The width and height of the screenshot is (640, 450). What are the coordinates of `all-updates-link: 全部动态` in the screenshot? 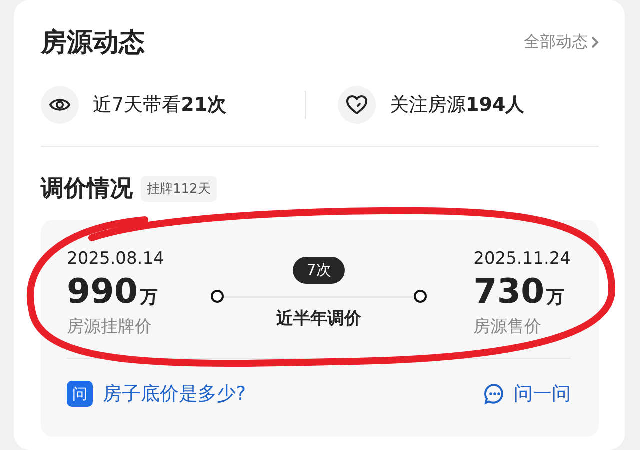 It's located at (561, 42).